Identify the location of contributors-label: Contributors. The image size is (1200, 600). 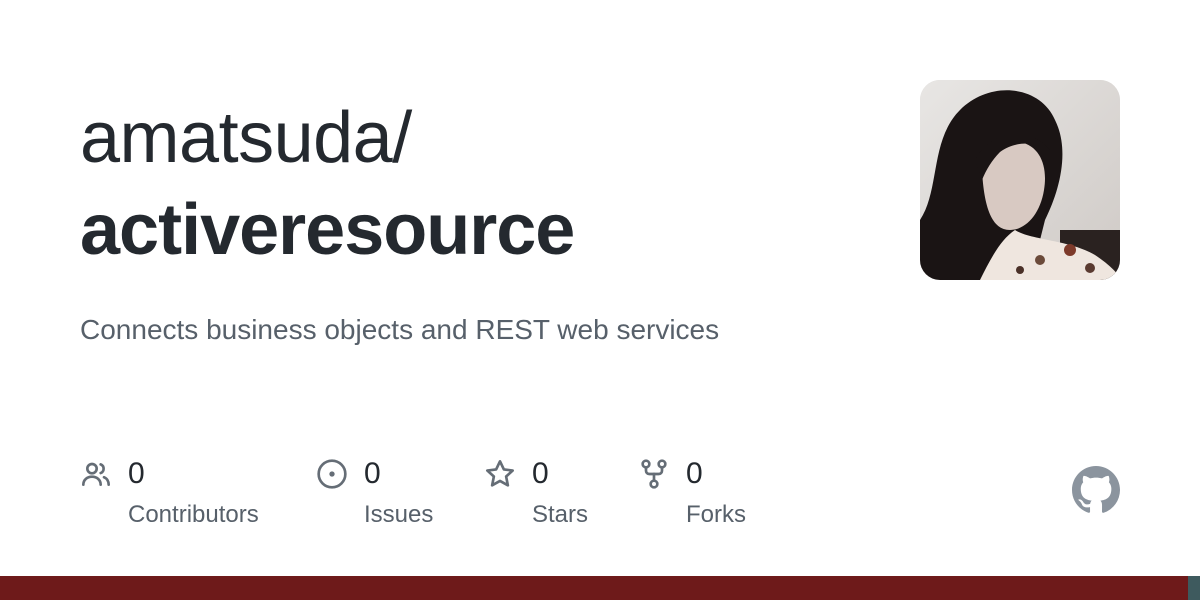
(193, 514).